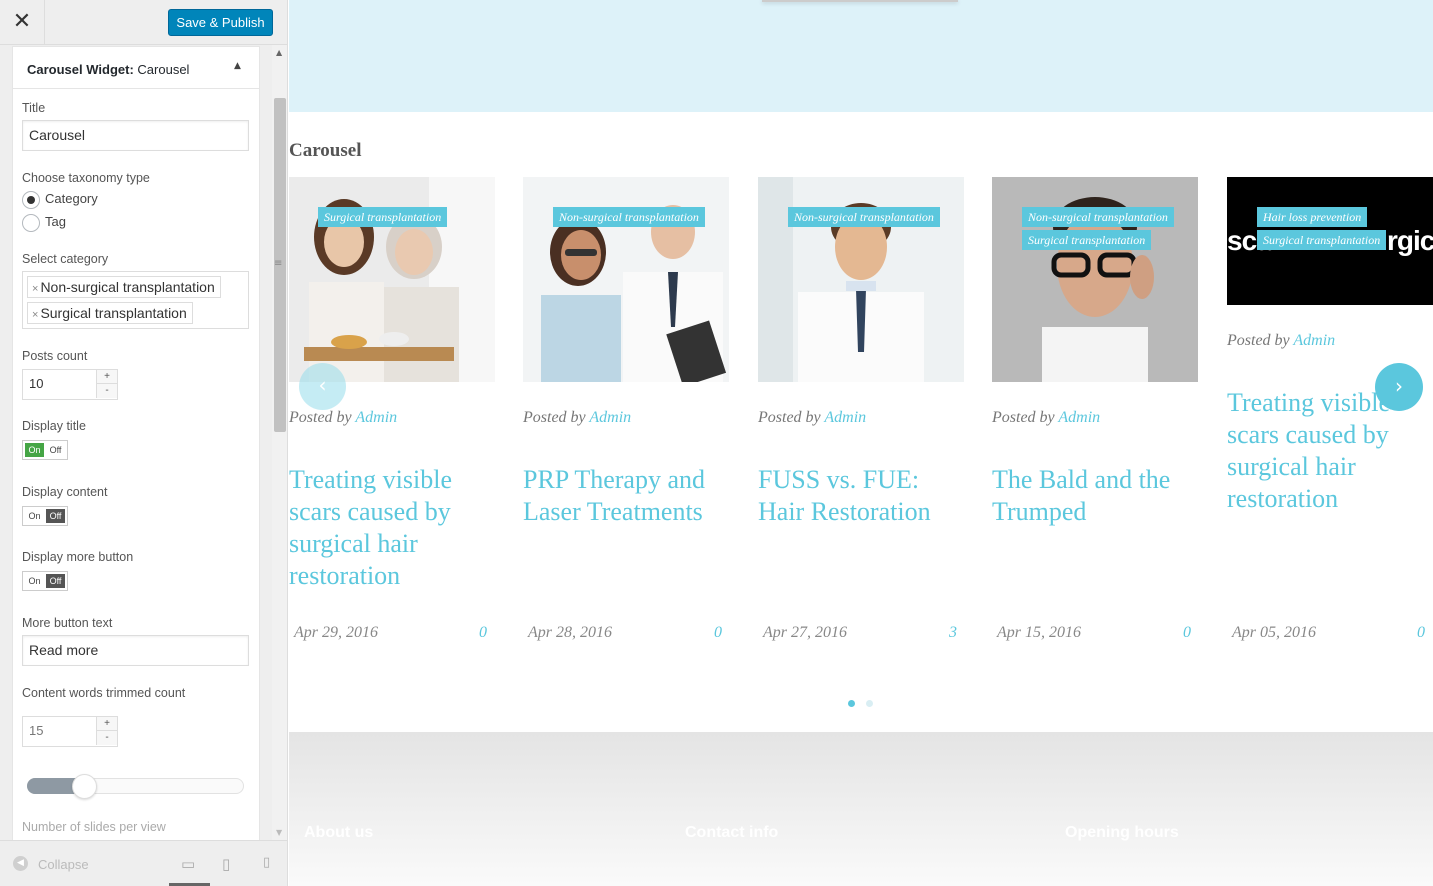  I want to click on post-date: Apr 15, 2016, so click(1039, 632).